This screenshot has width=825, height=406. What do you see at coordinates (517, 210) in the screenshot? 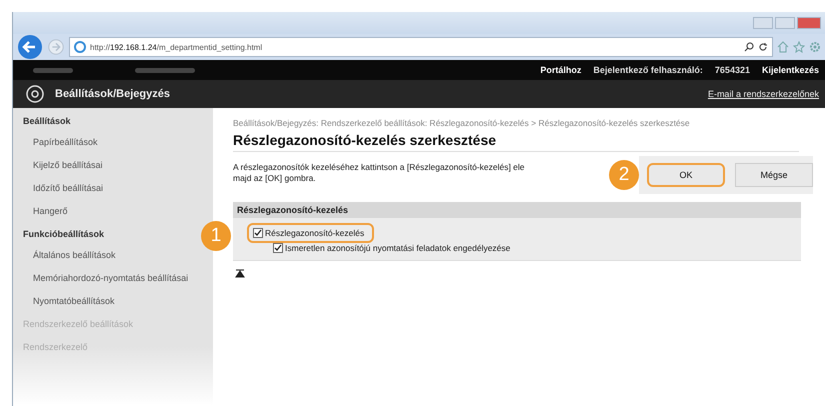
I see `section-heading: Részlegazonosító-kezelés` at bounding box center [517, 210].